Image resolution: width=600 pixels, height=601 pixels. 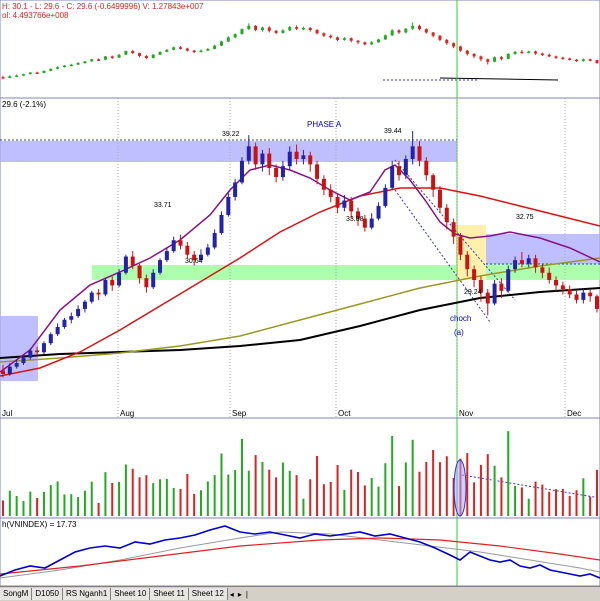 What do you see at coordinates (131, 594) in the screenshot?
I see `tab-sheet-10: Sheet 10` at bounding box center [131, 594].